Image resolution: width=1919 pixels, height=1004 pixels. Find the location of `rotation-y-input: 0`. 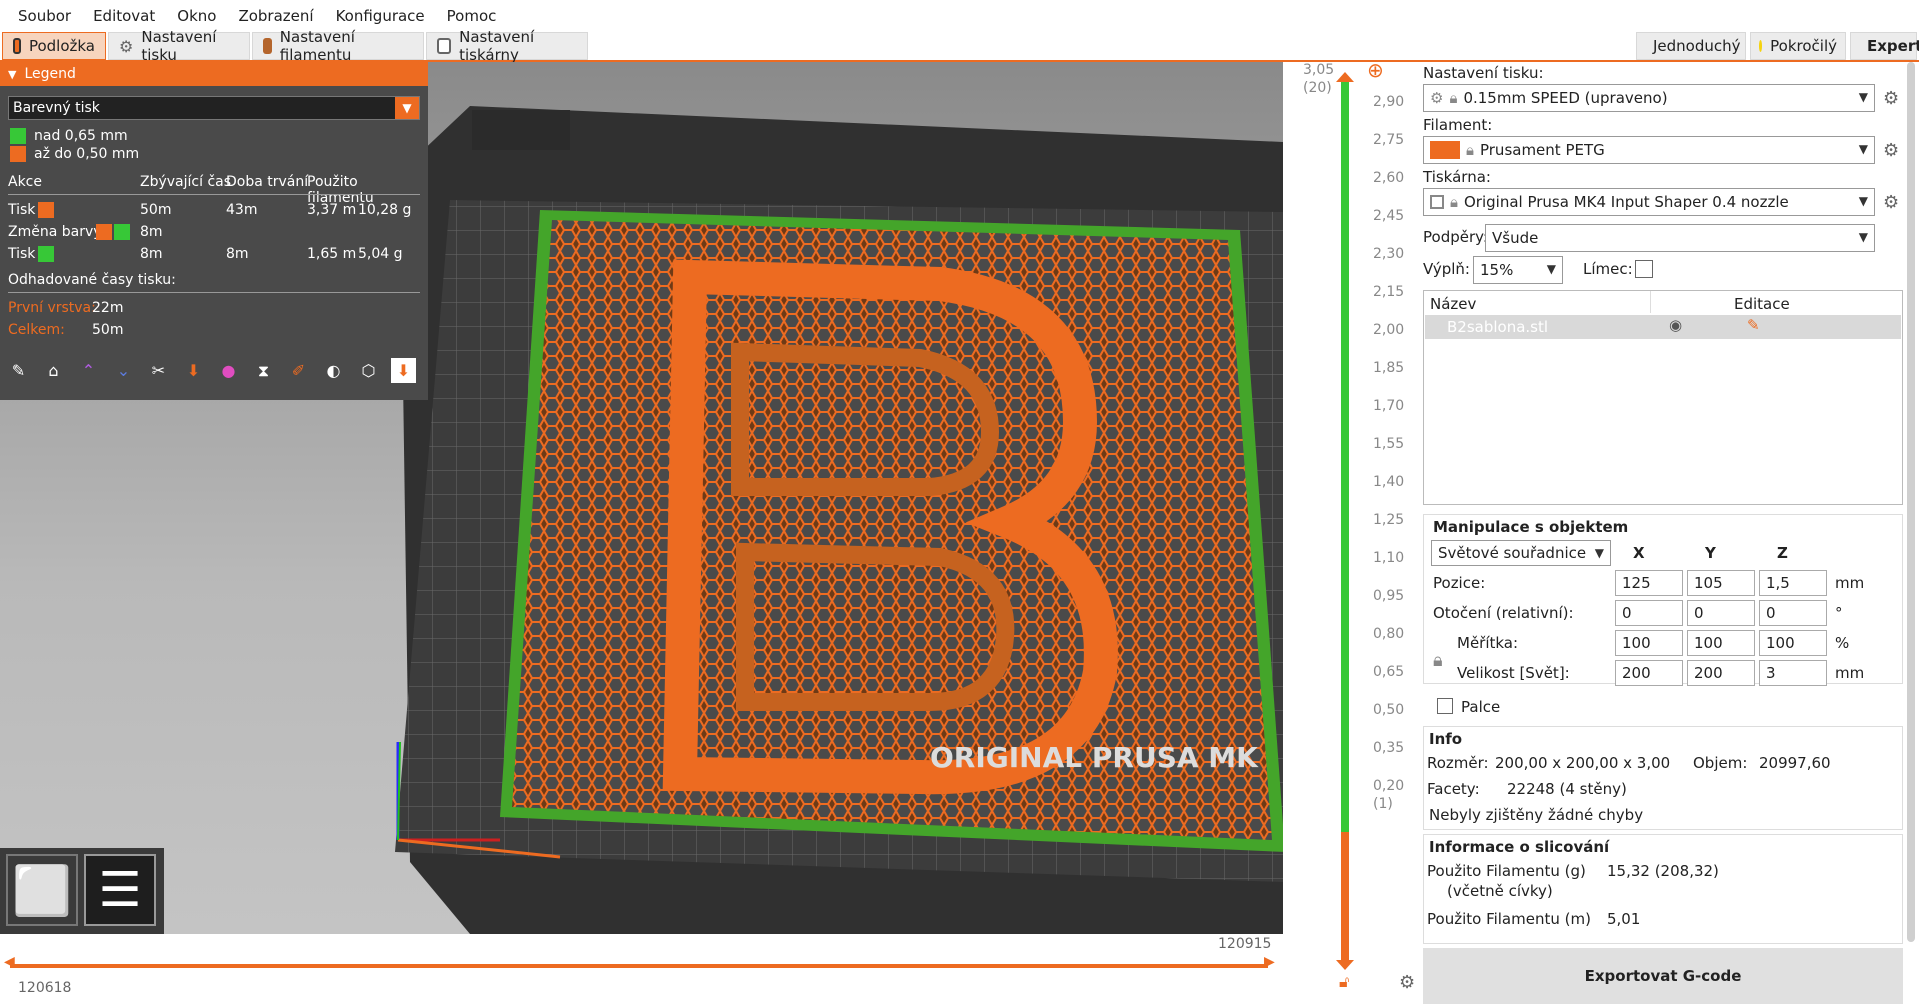

rotation-y-input: 0 is located at coordinates (1721, 613).